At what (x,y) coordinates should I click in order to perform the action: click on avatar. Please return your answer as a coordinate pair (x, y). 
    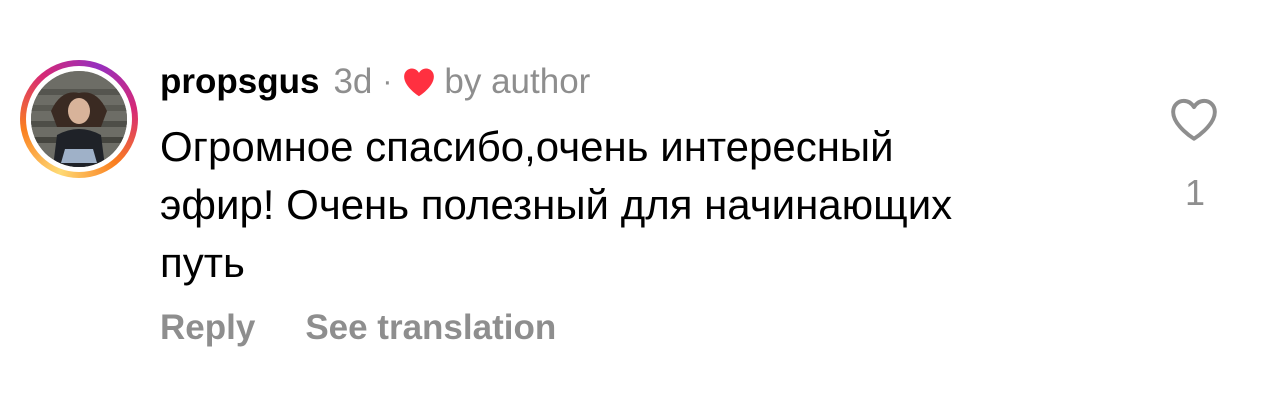
    Looking at the image, I should click on (79, 119).